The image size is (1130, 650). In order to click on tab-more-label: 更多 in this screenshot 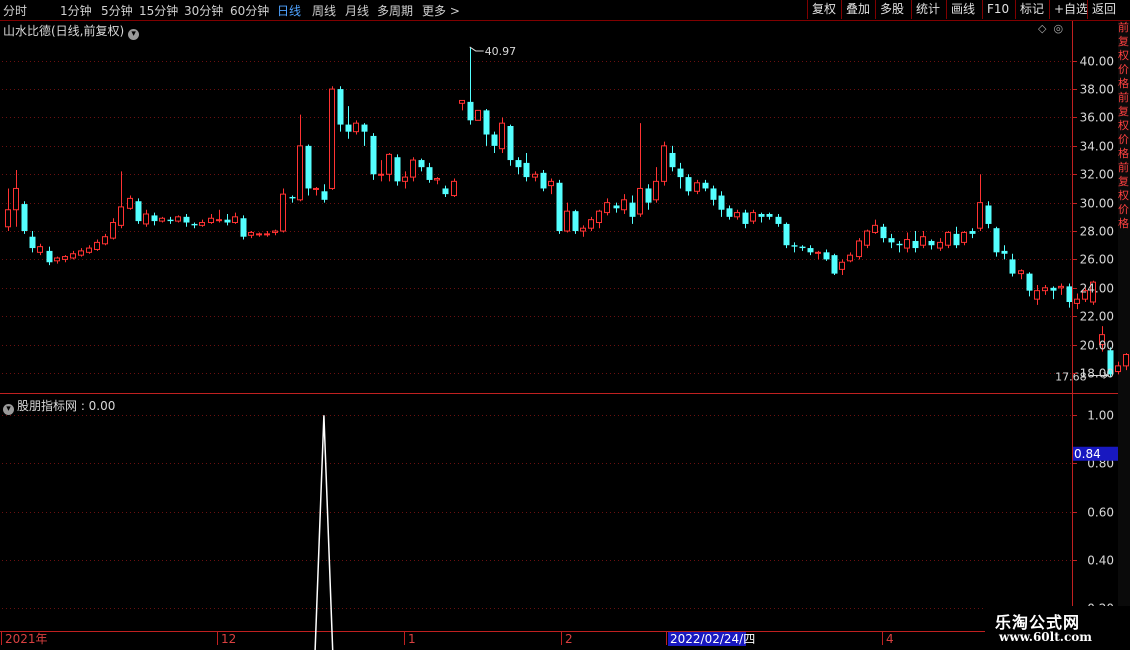, I will do `click(434, 11)`.